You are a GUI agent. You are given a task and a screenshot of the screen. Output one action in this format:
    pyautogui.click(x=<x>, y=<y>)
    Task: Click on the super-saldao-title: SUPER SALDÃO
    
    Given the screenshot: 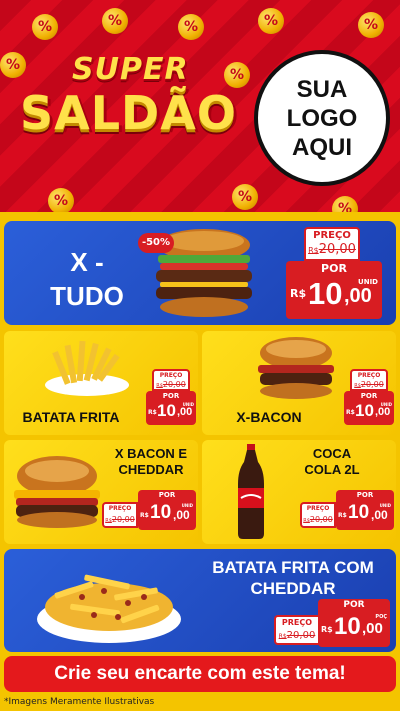 What is the action you would take?
    pyautogui.click(x=126, y=112)
    